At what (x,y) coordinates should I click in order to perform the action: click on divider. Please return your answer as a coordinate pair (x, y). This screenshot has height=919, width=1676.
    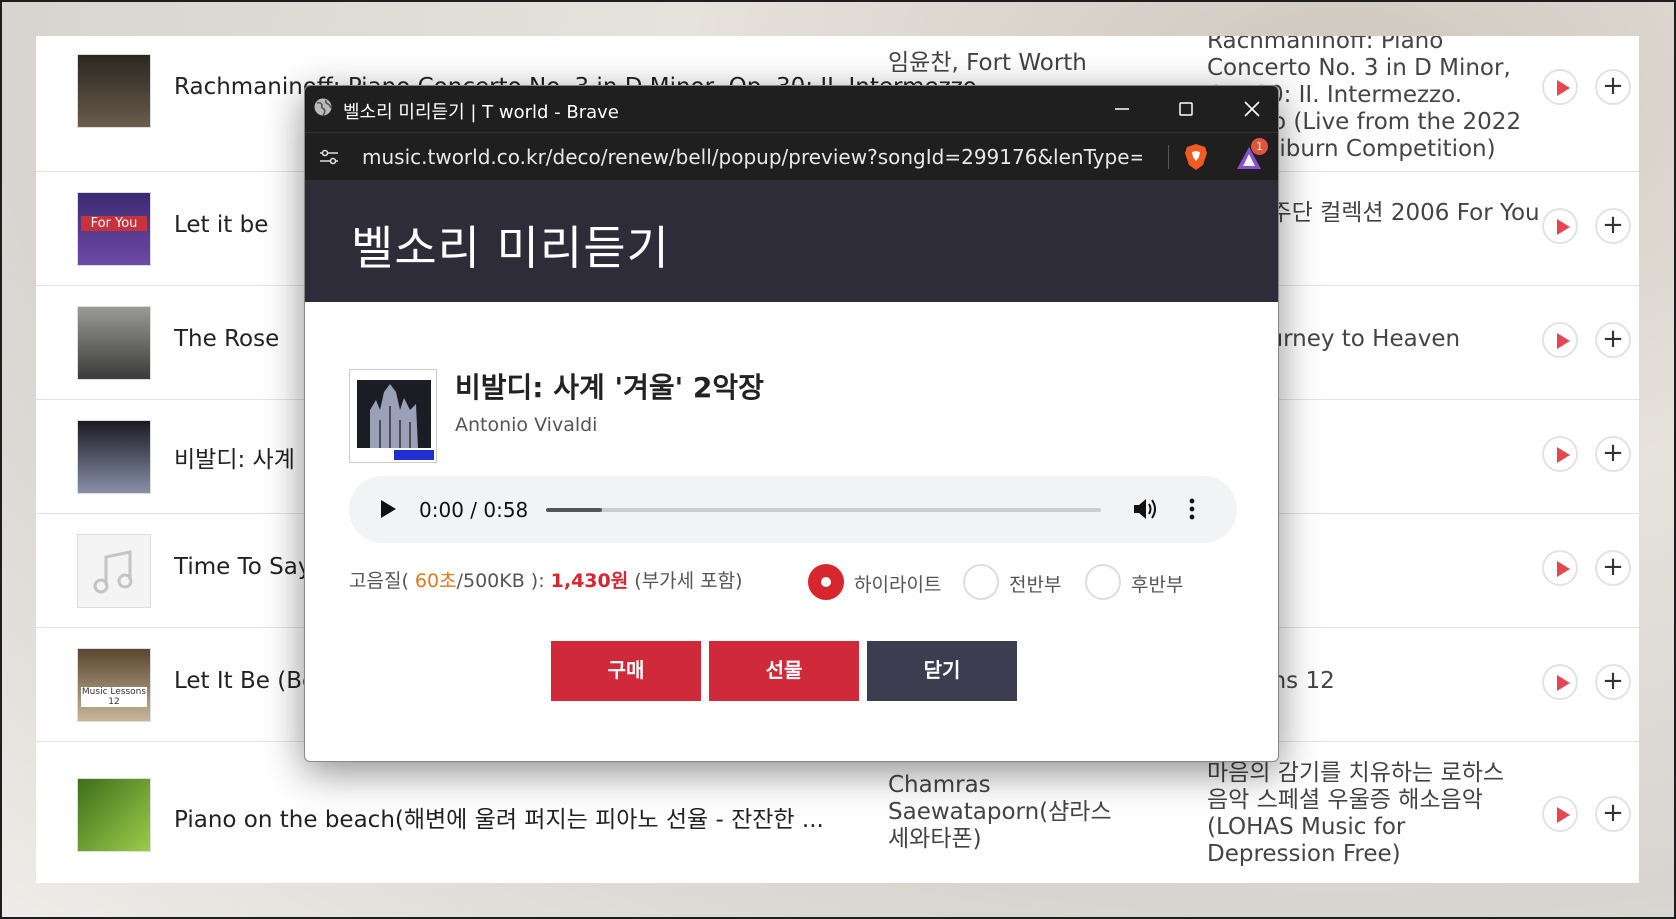
    Looking at the image, I should click on (1168, 157).